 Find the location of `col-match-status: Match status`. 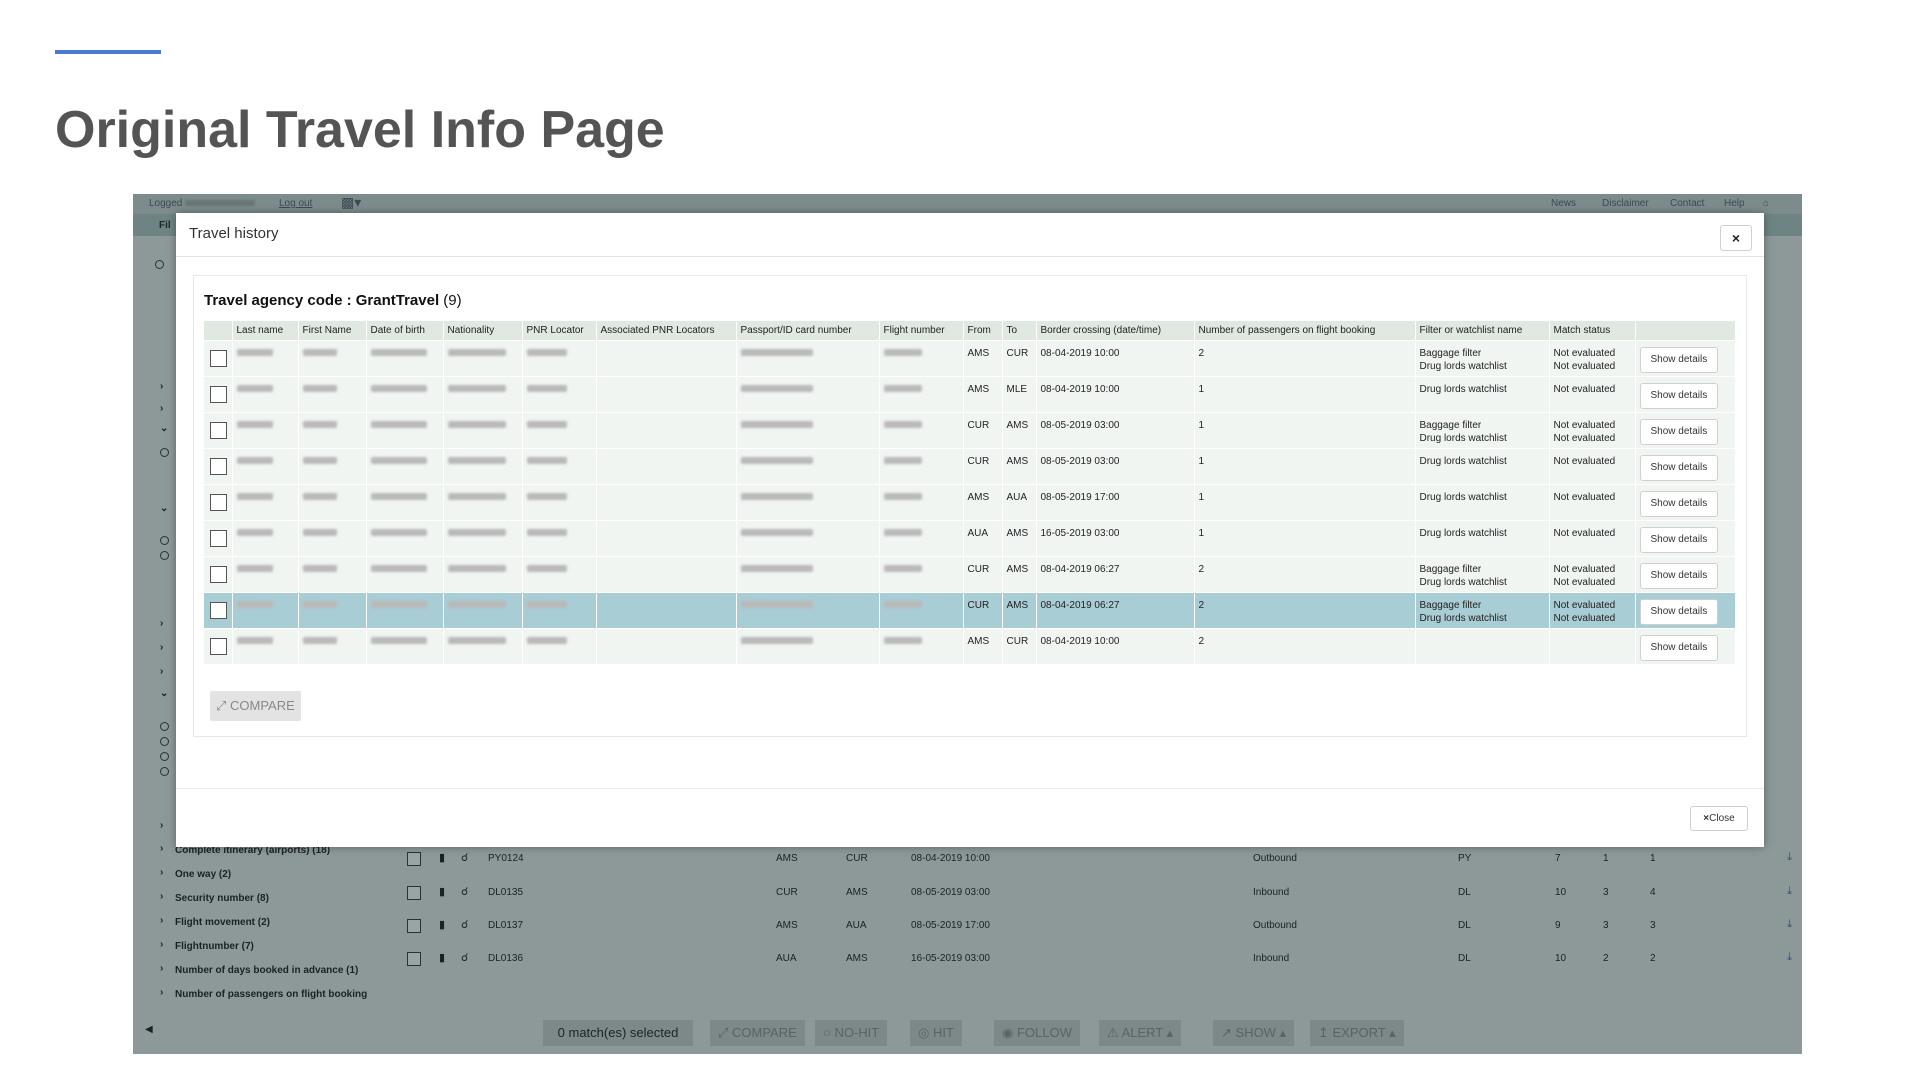

col-match-status: Match status is located at coordinates (1592, 330).